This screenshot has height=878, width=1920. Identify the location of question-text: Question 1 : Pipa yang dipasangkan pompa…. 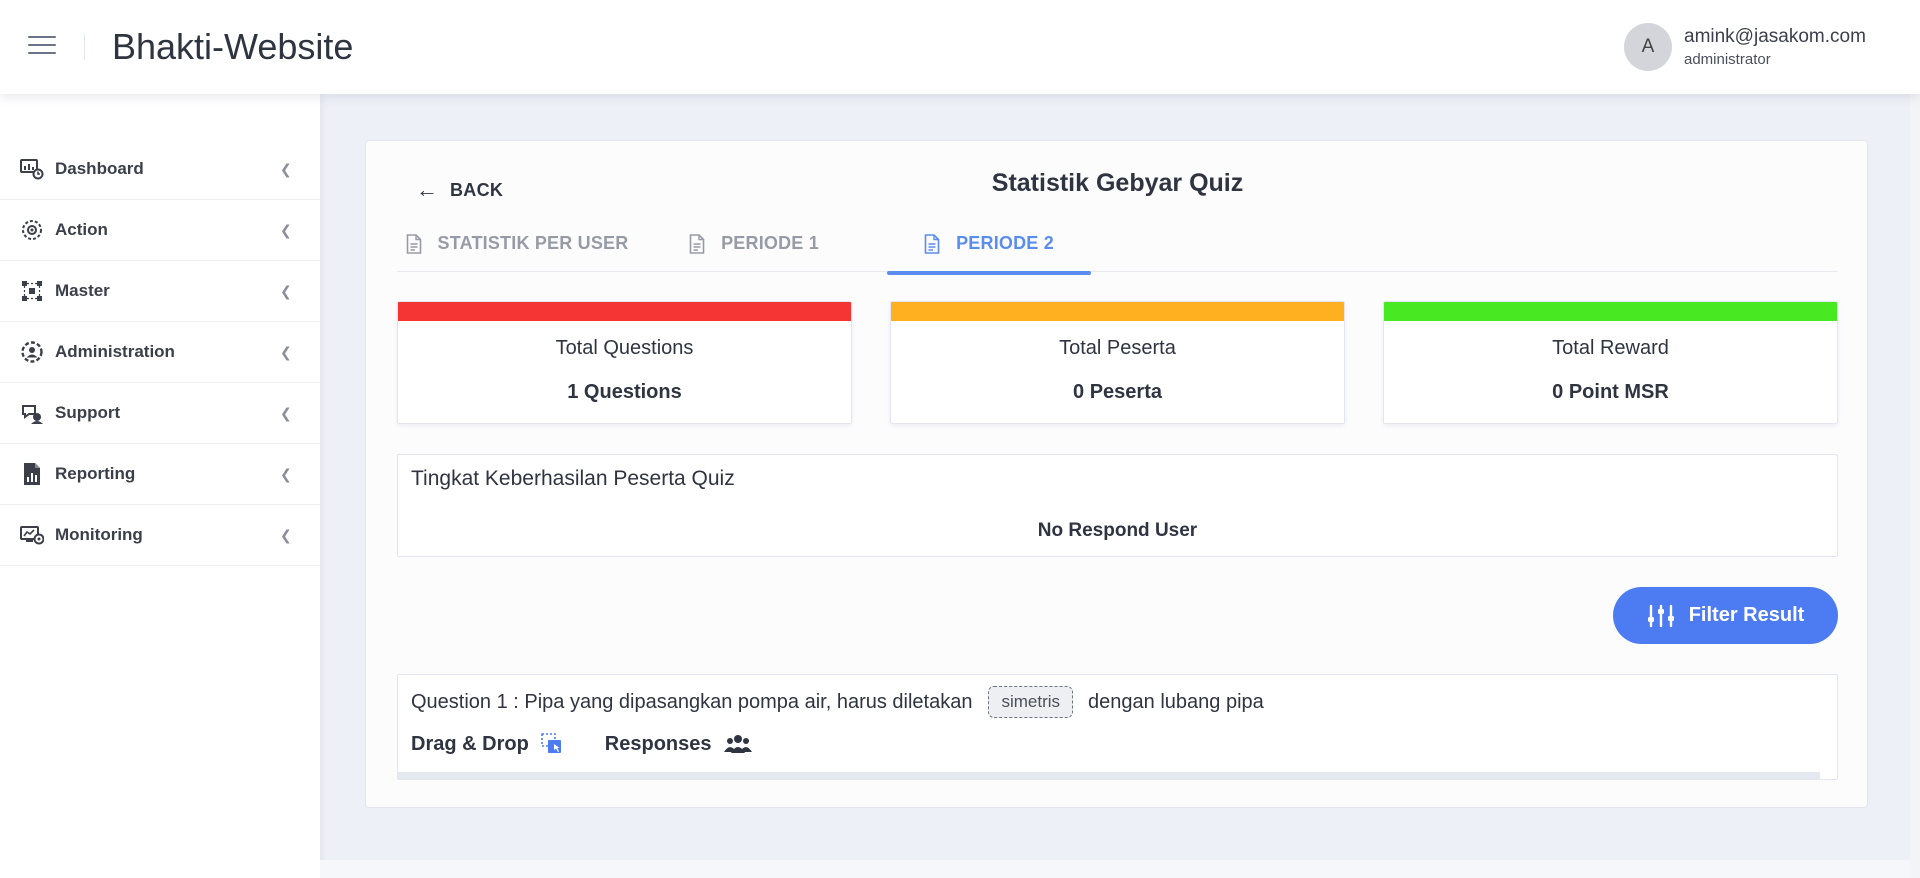
(837, 702).